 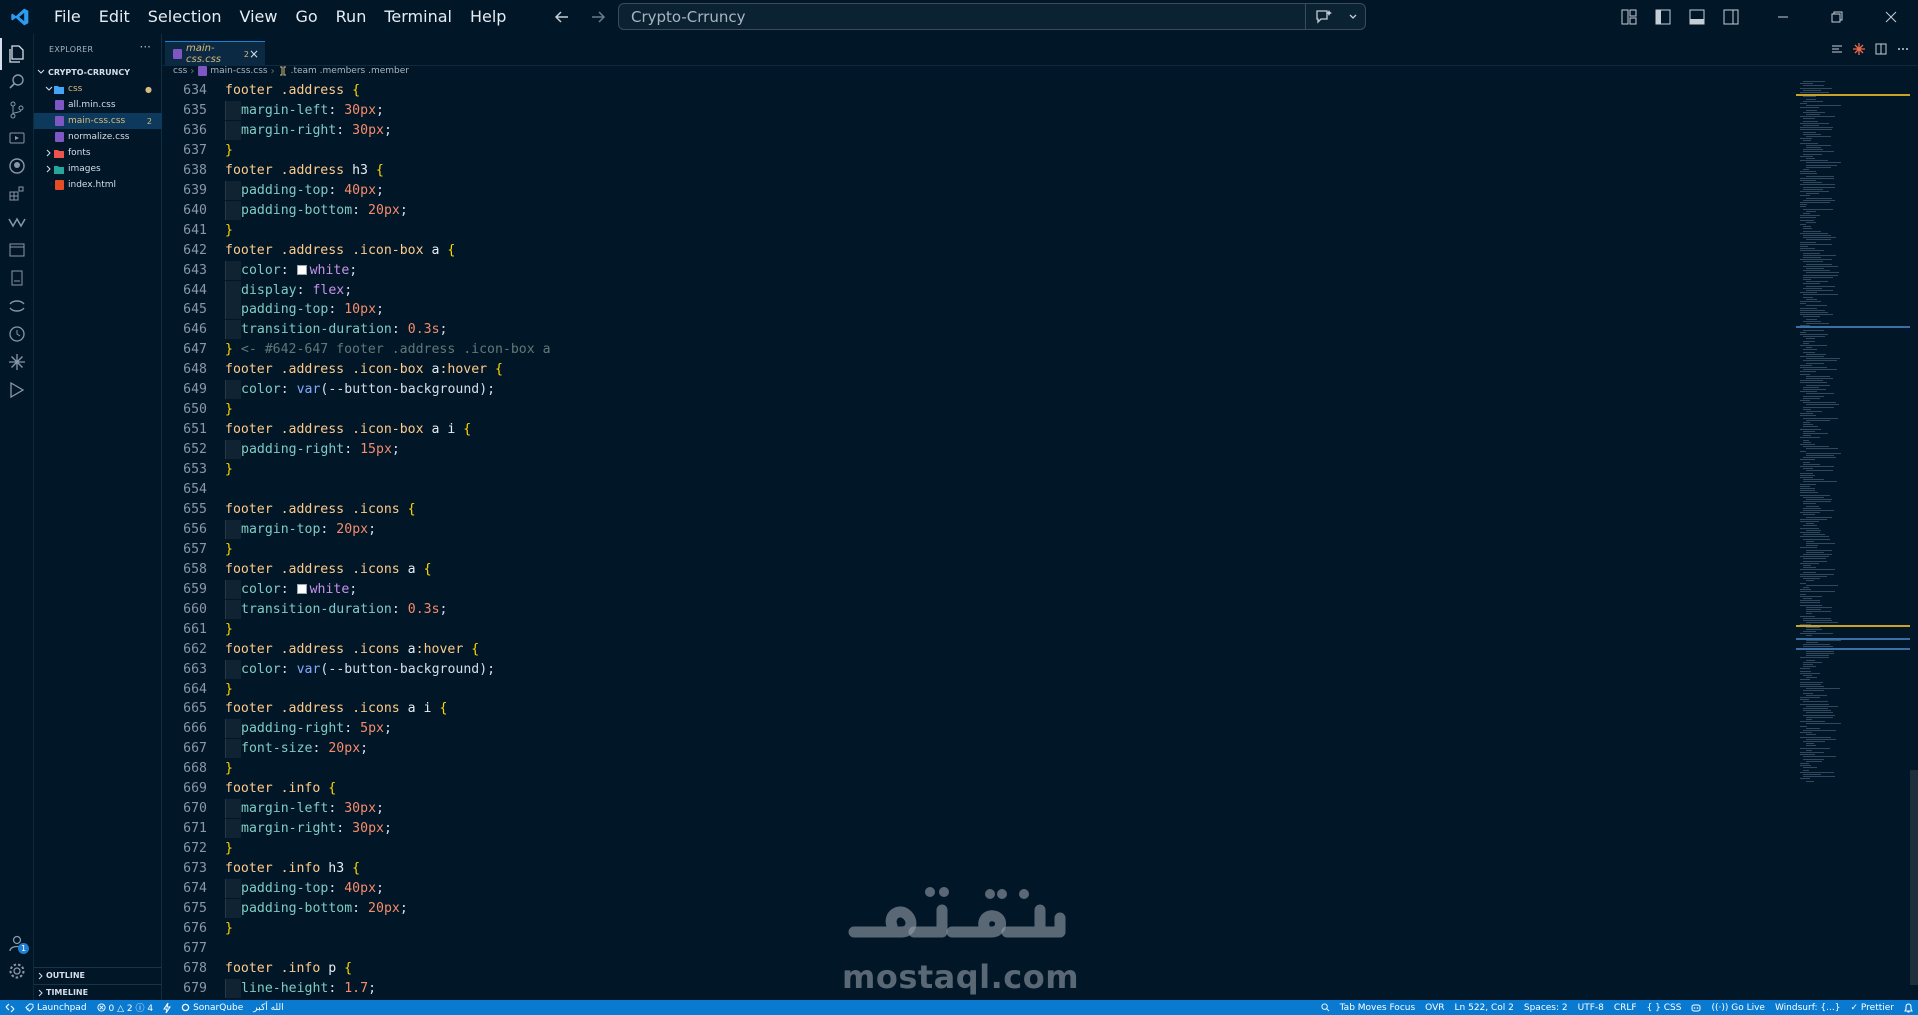 I want to click on breadcrumb-item: css, so click(x=180, y=71).